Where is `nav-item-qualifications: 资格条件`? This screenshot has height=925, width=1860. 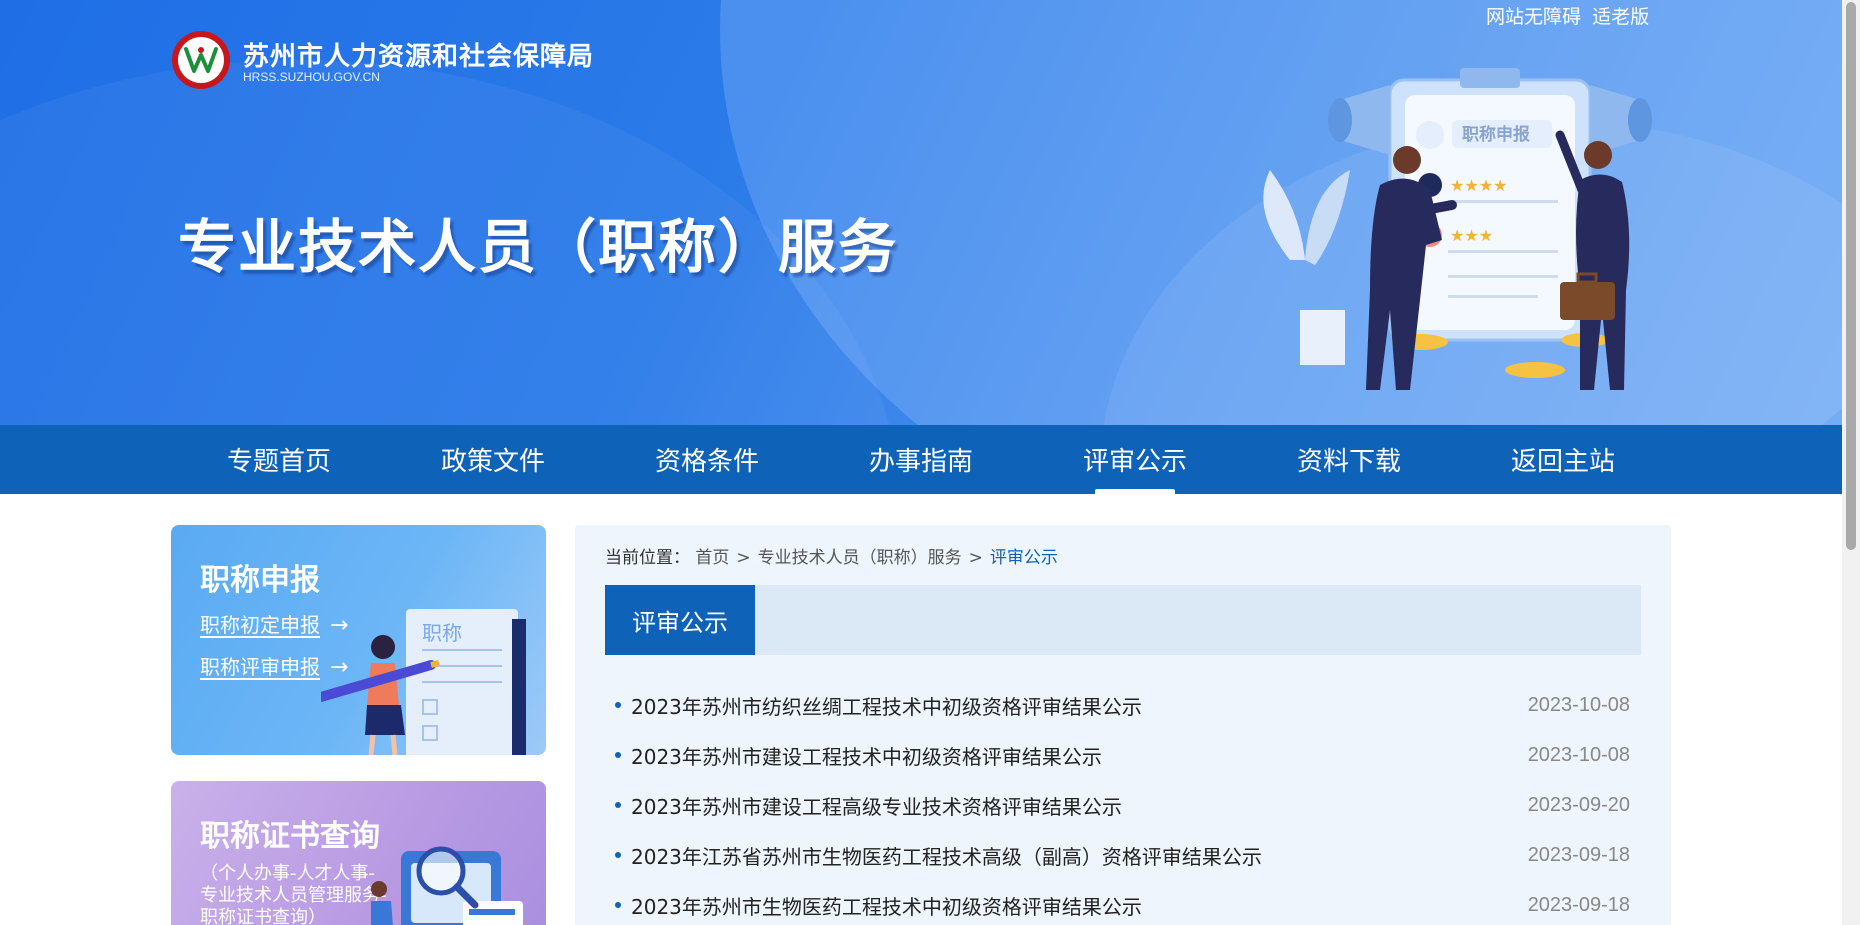 nav-item-qualifications: 资格条件 is located at coordinates (707, 459).